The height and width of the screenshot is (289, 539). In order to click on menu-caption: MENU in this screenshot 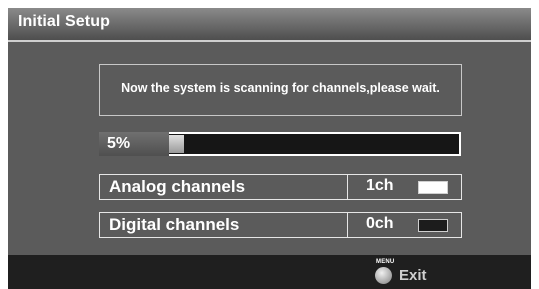, I will do `click(385, 262)`.